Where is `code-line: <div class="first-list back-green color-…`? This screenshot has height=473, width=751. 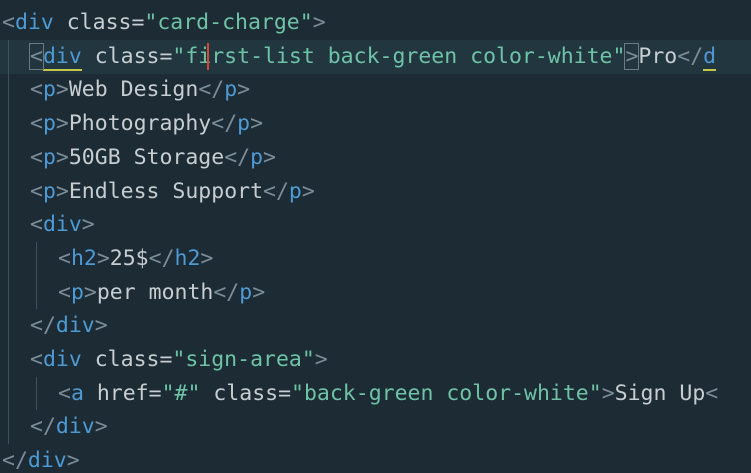
code-line: <div class="first-list back-green color-… is located at coordinates (375, 56).